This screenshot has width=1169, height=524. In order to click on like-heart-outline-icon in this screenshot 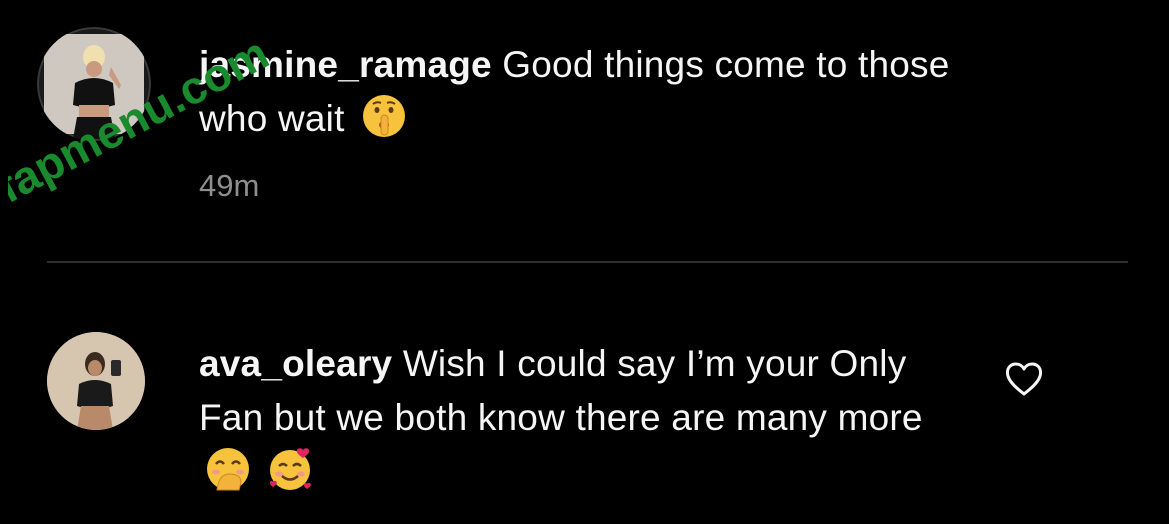, I will do `click(1024, 379)`.